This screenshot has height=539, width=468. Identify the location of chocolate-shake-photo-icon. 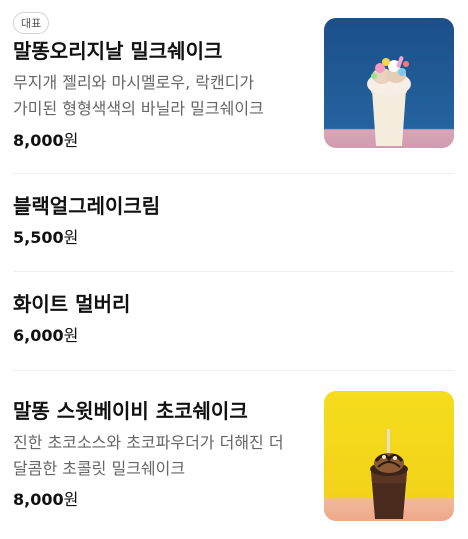
(389, 456).